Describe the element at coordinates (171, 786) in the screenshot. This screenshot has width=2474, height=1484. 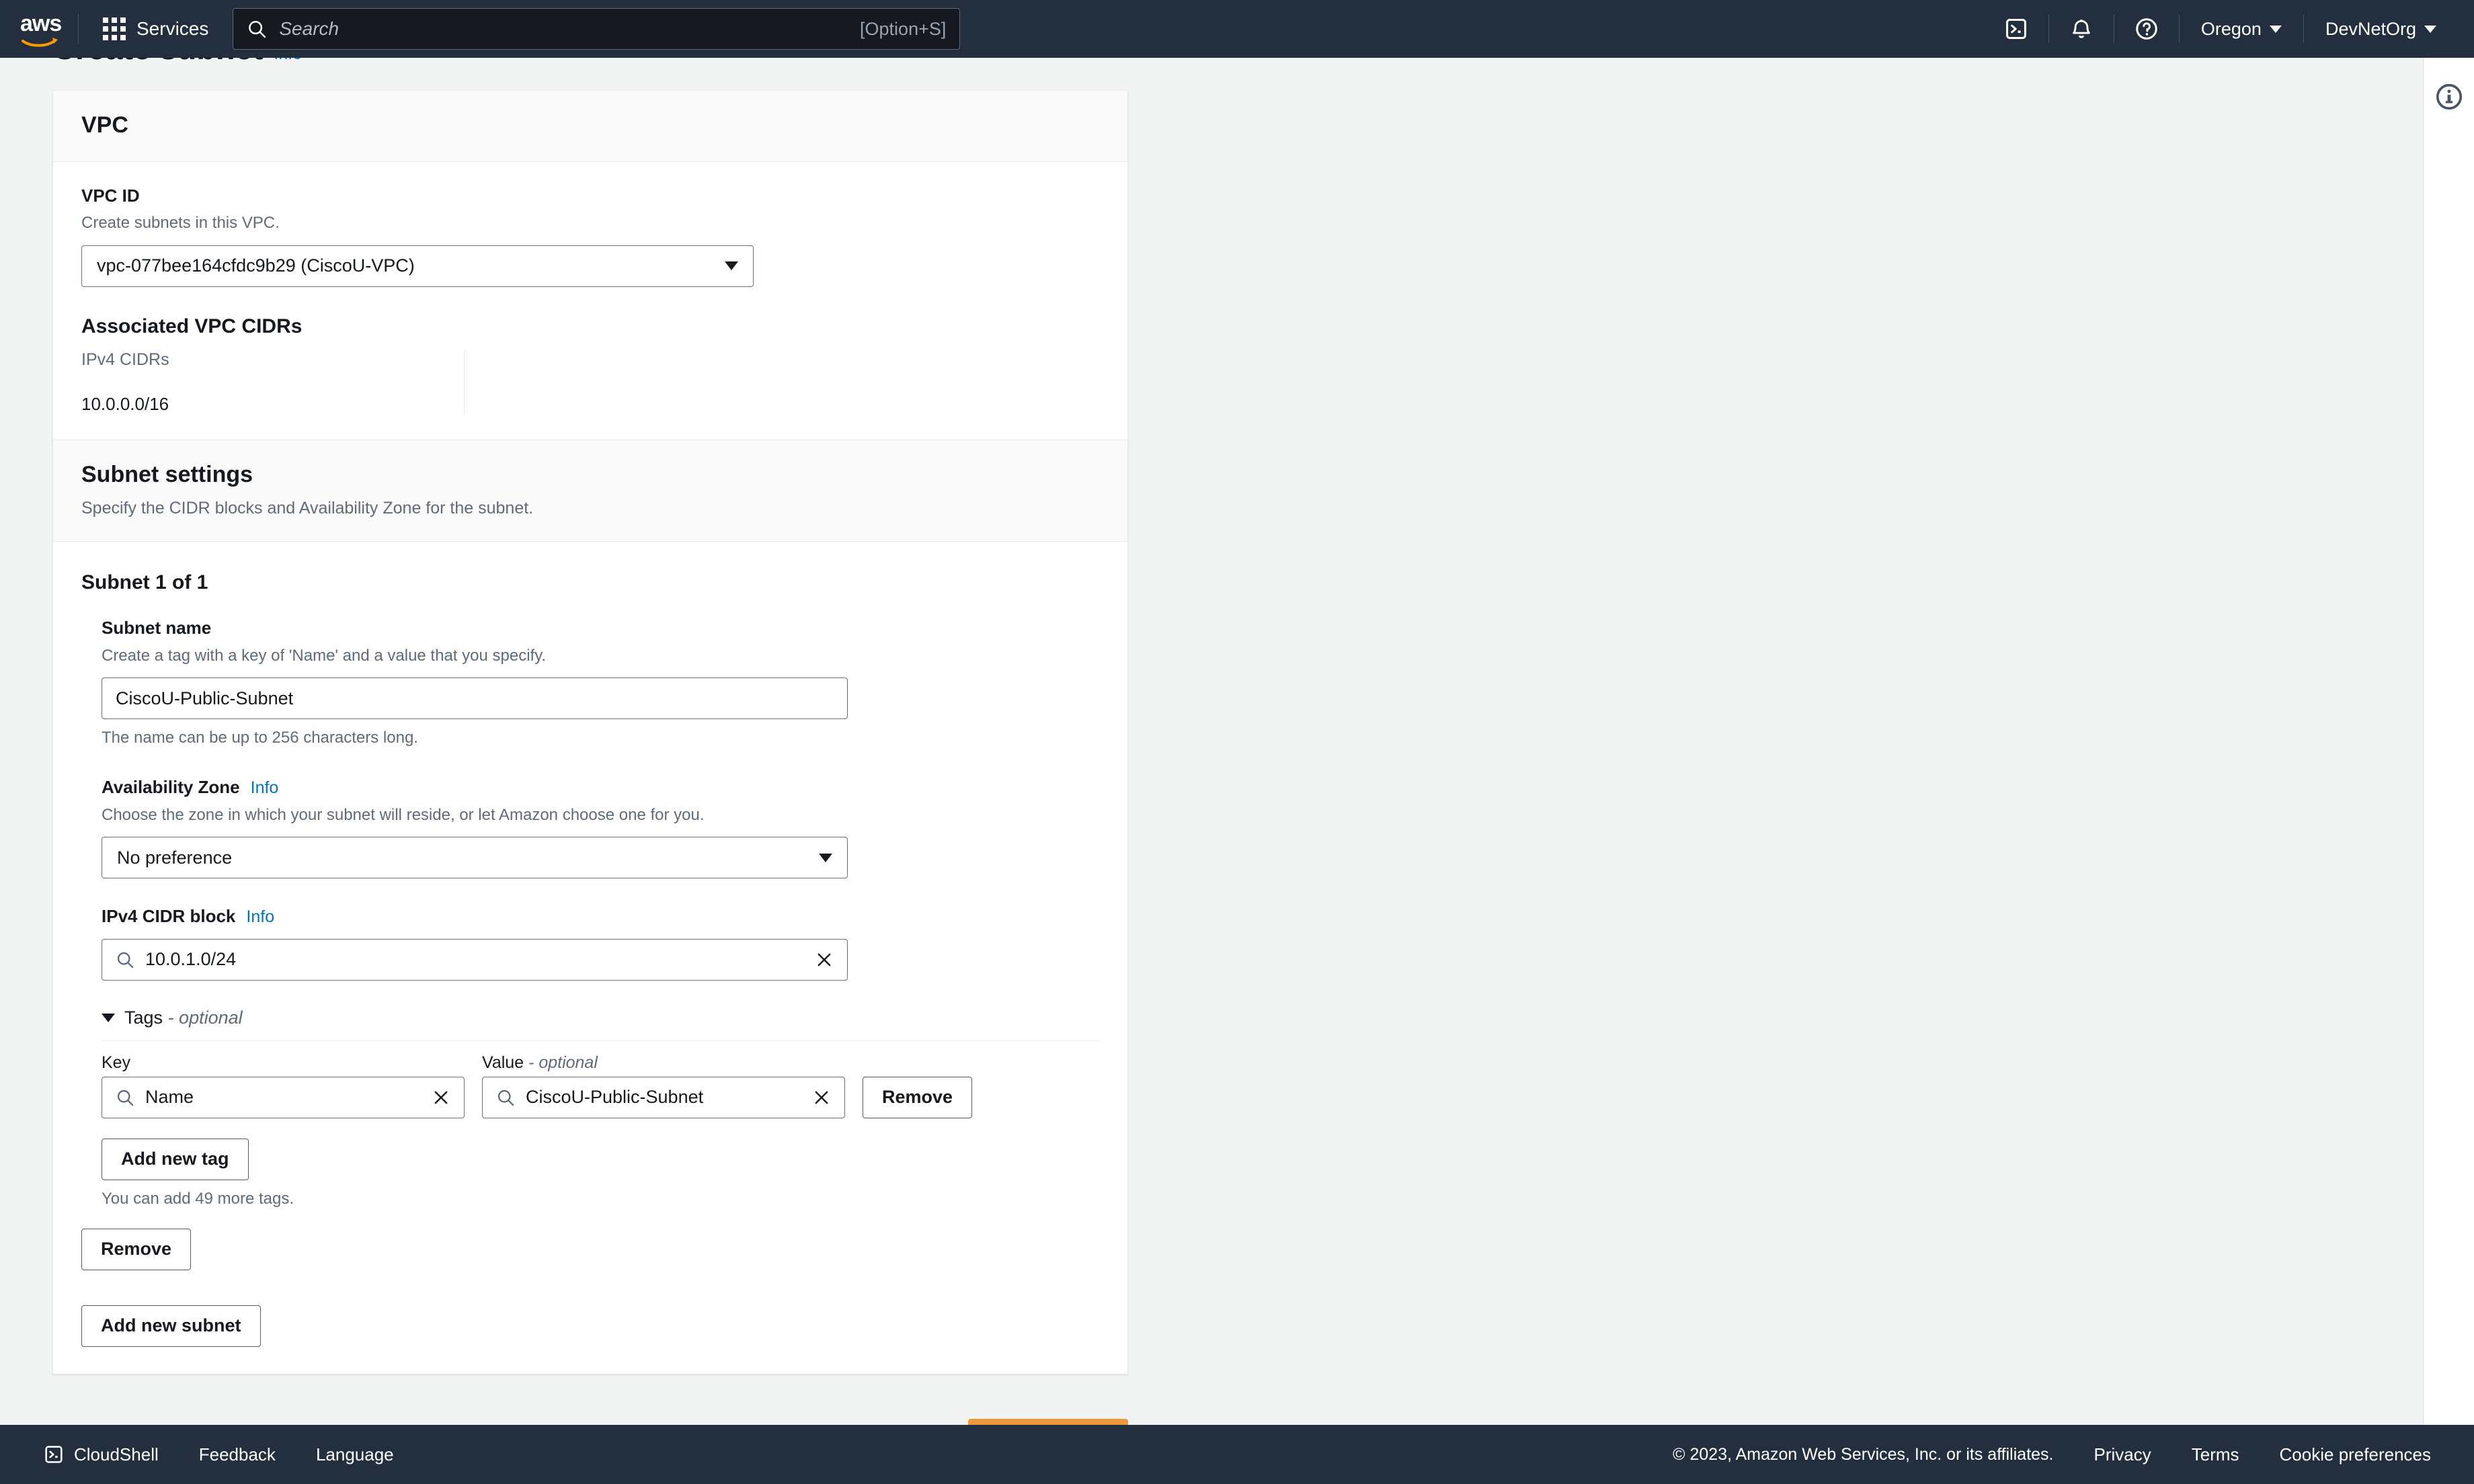
I see `availability-zone-label: Availability Zone` at that location.